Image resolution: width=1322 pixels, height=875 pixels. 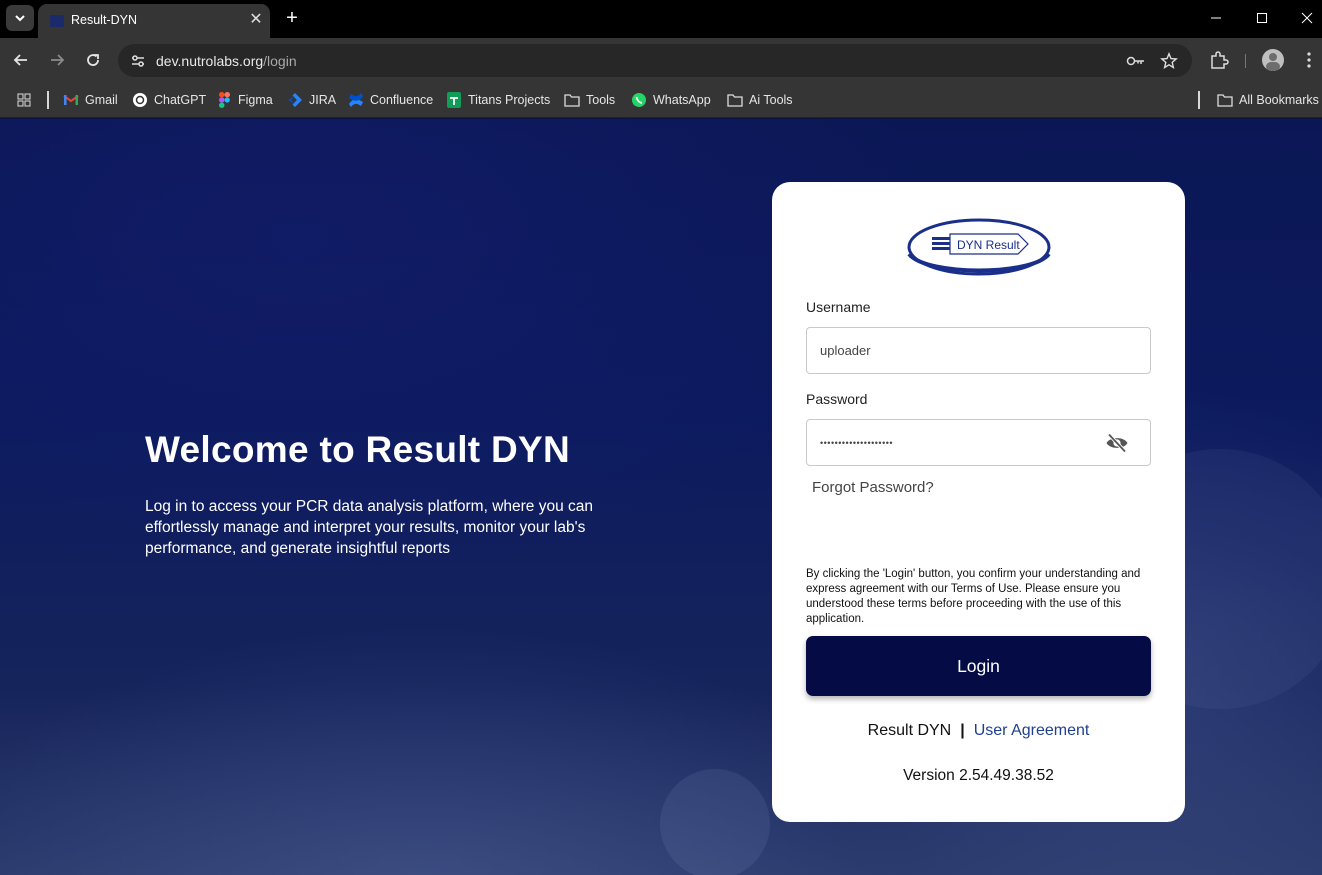 I want to click on gmail-icon, so click(x=71, y=100).